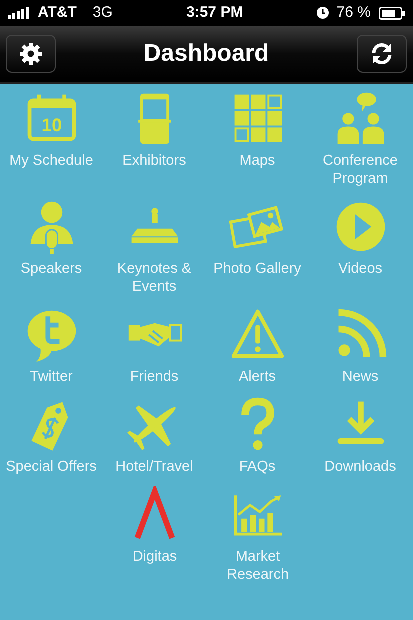 The width and height of the screenshot is (413, 620). I want to click on refresh-button, so click(381, 54).